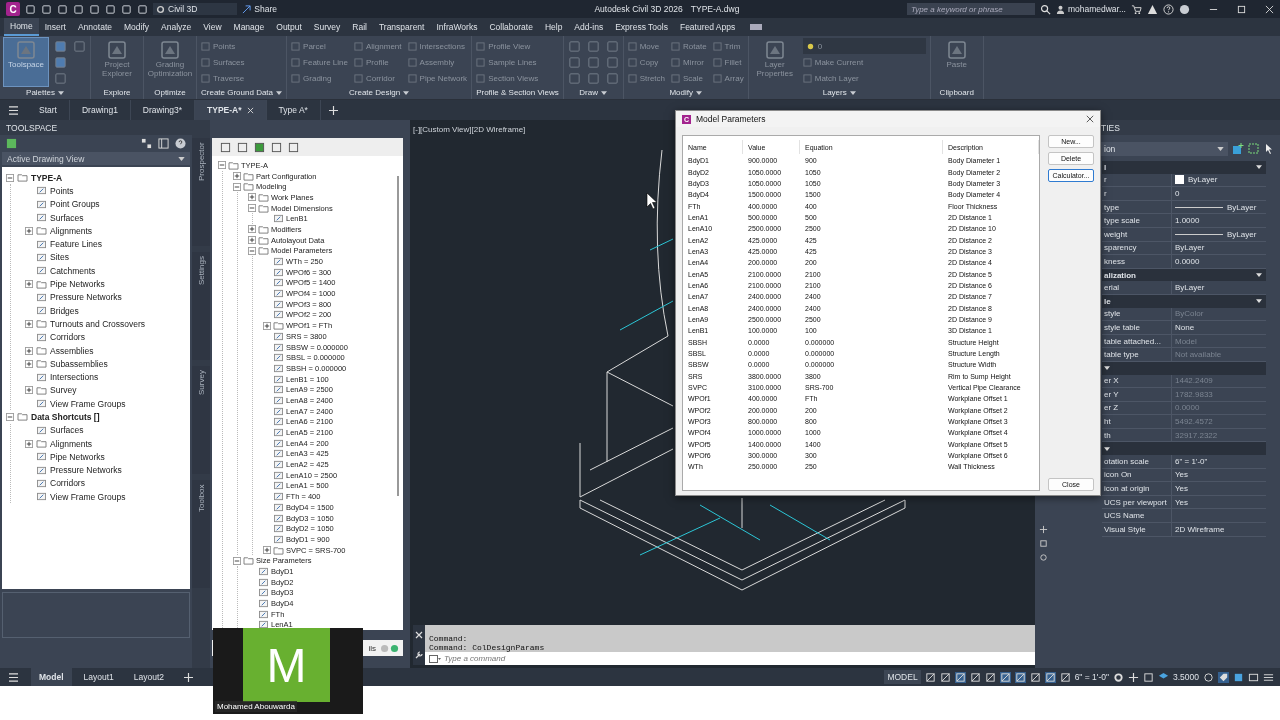  What do you see at coordinates (1152, 9) in the screenshot?
I see `triangle-icon` at bounding box center [1152, 9].